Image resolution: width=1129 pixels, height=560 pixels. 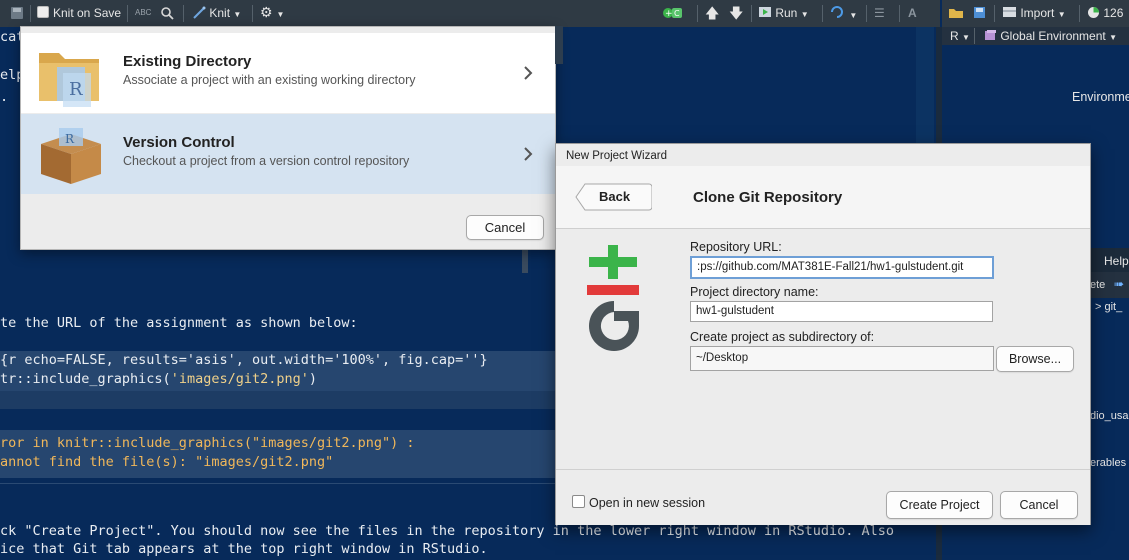 I want to click on knit-on-save-box, so click(x=43, y=12).